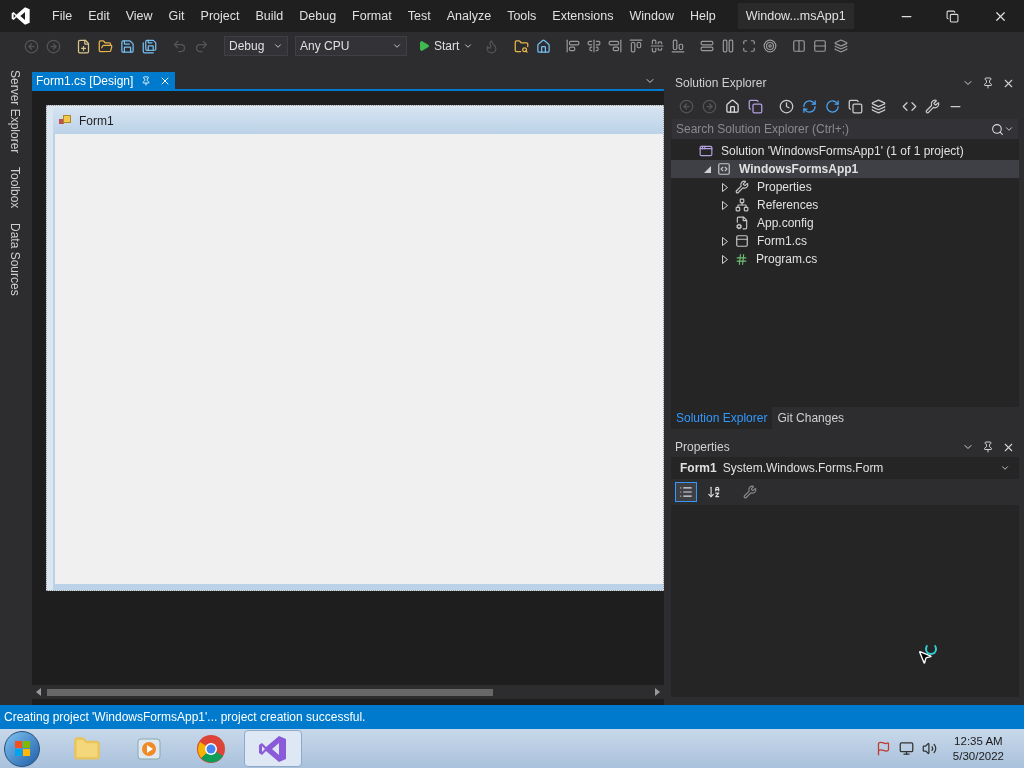 This screenshot has height=768, width=1024. What do you see at coordinates (845, 468) in the screenshot?
I see `object-selector: Form1 System.Windows.Forms.Form` at bounding box center [845, 468].